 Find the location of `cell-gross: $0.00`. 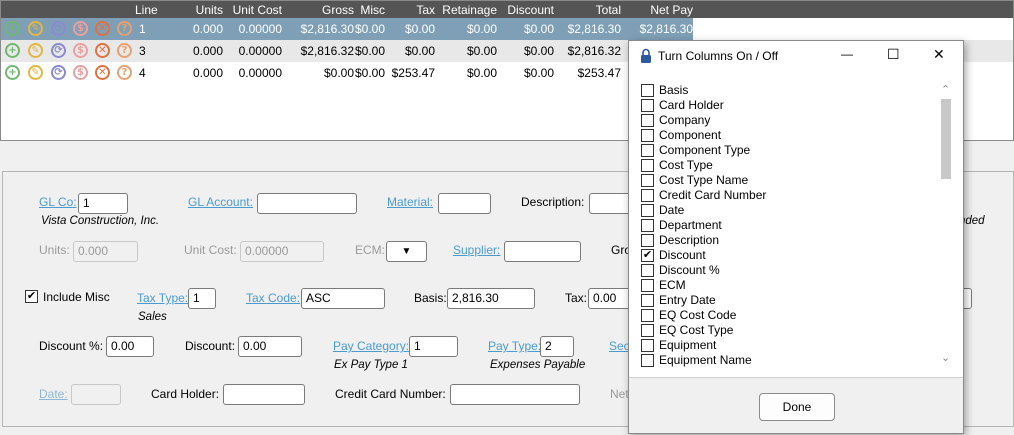

cell-gross: $0.00 is located at coordinates (338, 73).